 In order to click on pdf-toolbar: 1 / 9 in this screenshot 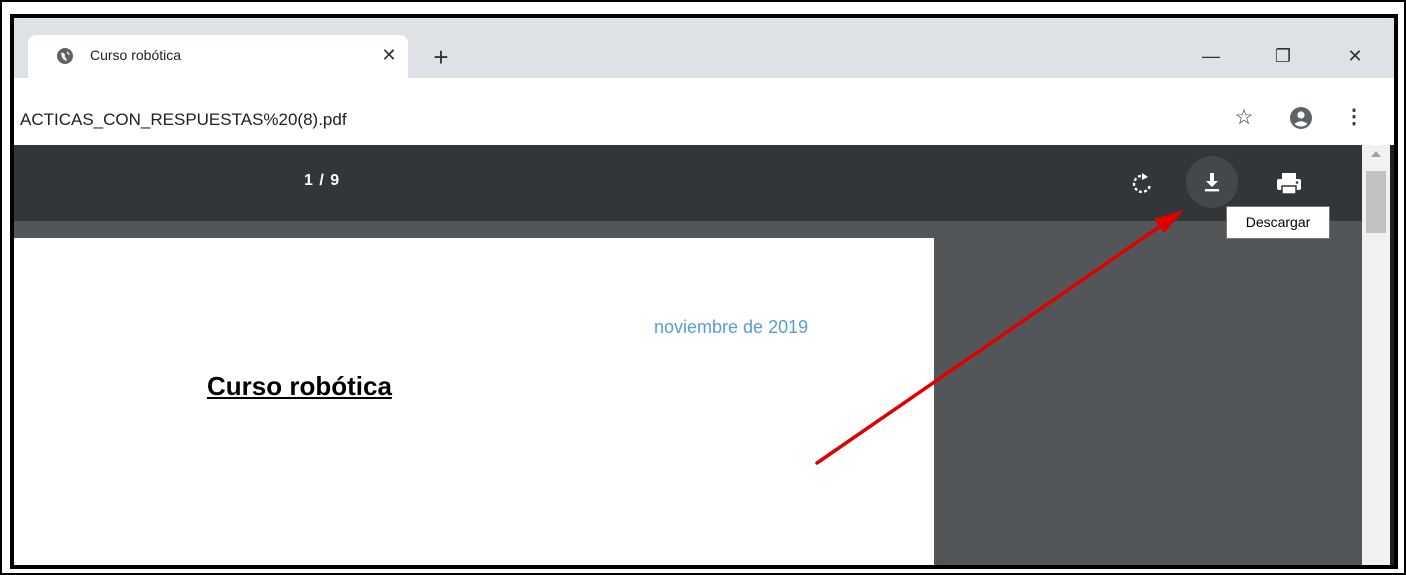, I will do `click(688, 183)`.